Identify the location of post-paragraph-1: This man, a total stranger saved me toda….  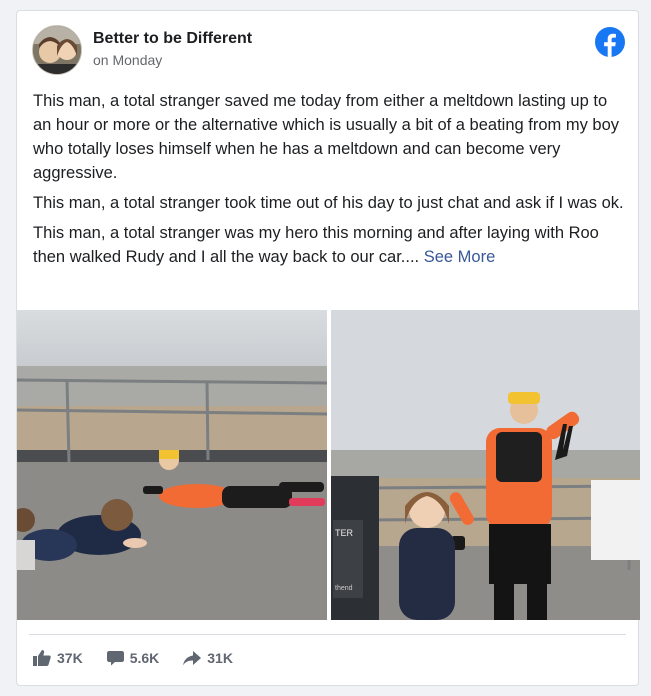
(326, 137).